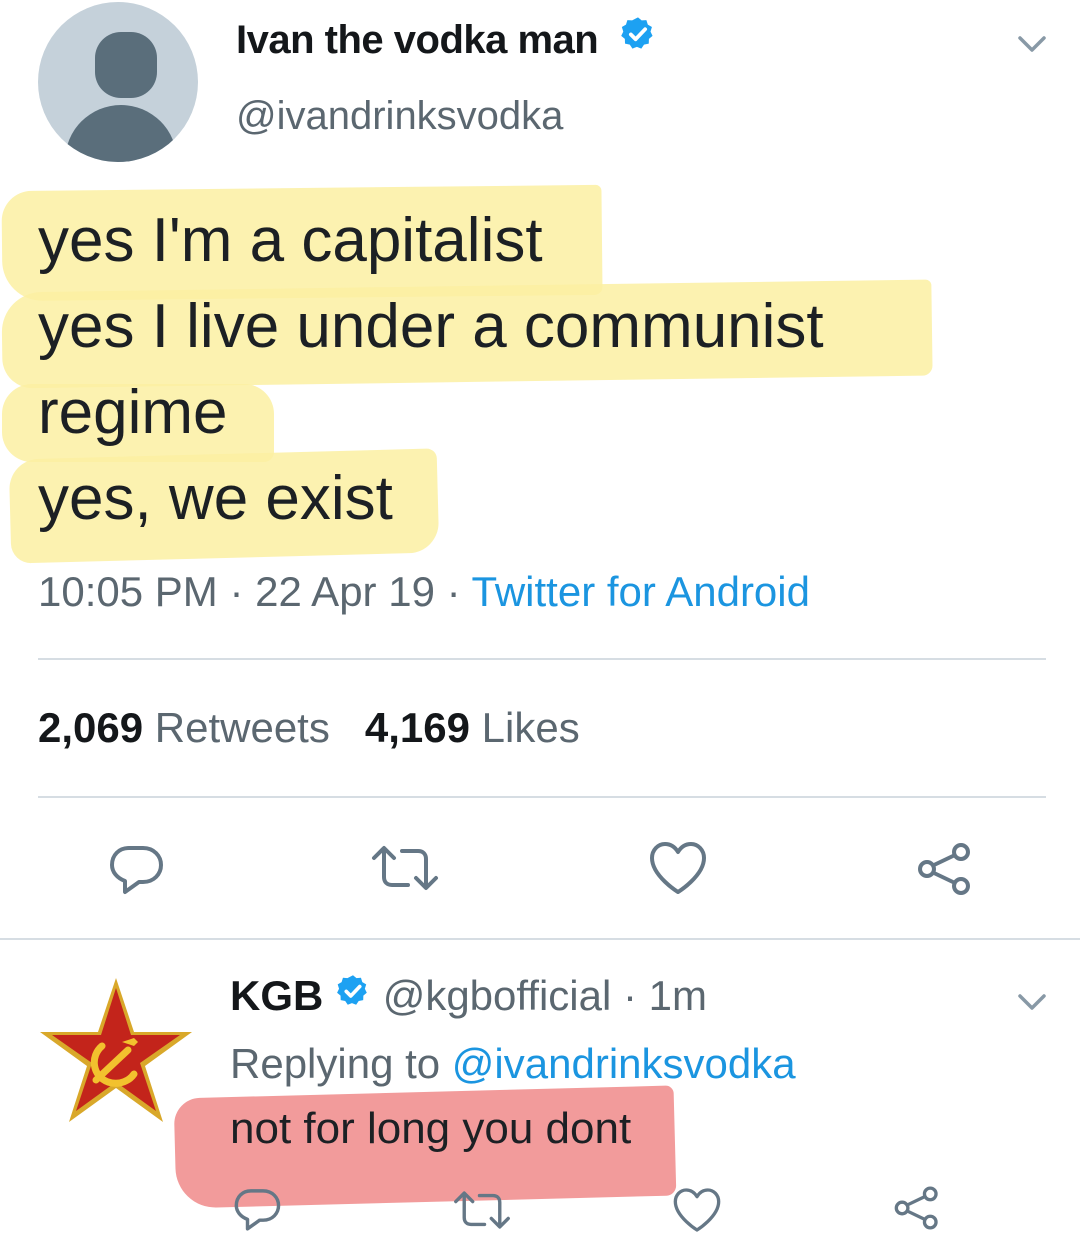 The height and width of the screenshot is (1244, 1080). I want to click on replying-to: Replying to @ivandrinksvodka, so click(513, 1064).